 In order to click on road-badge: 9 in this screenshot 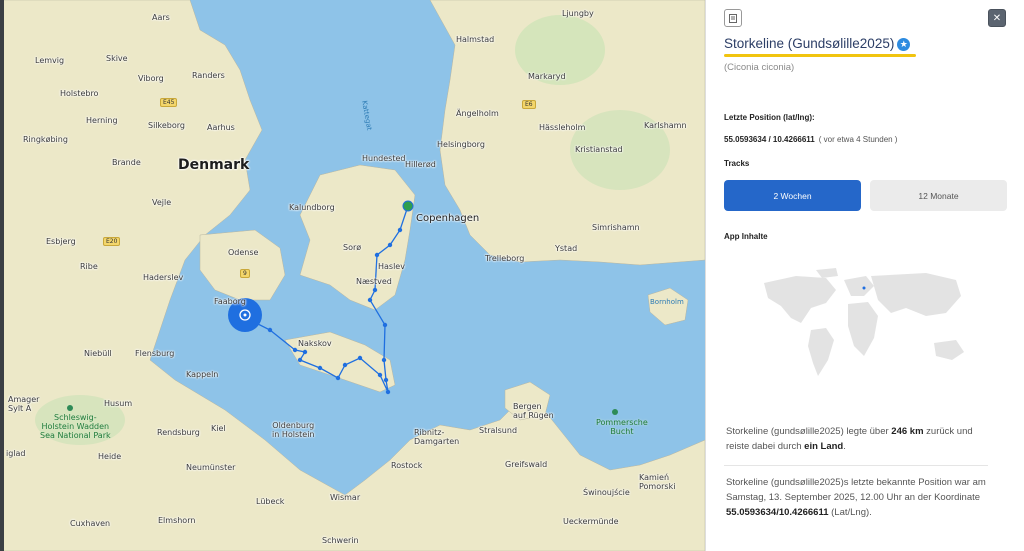, I will do `click(245, 273)`.